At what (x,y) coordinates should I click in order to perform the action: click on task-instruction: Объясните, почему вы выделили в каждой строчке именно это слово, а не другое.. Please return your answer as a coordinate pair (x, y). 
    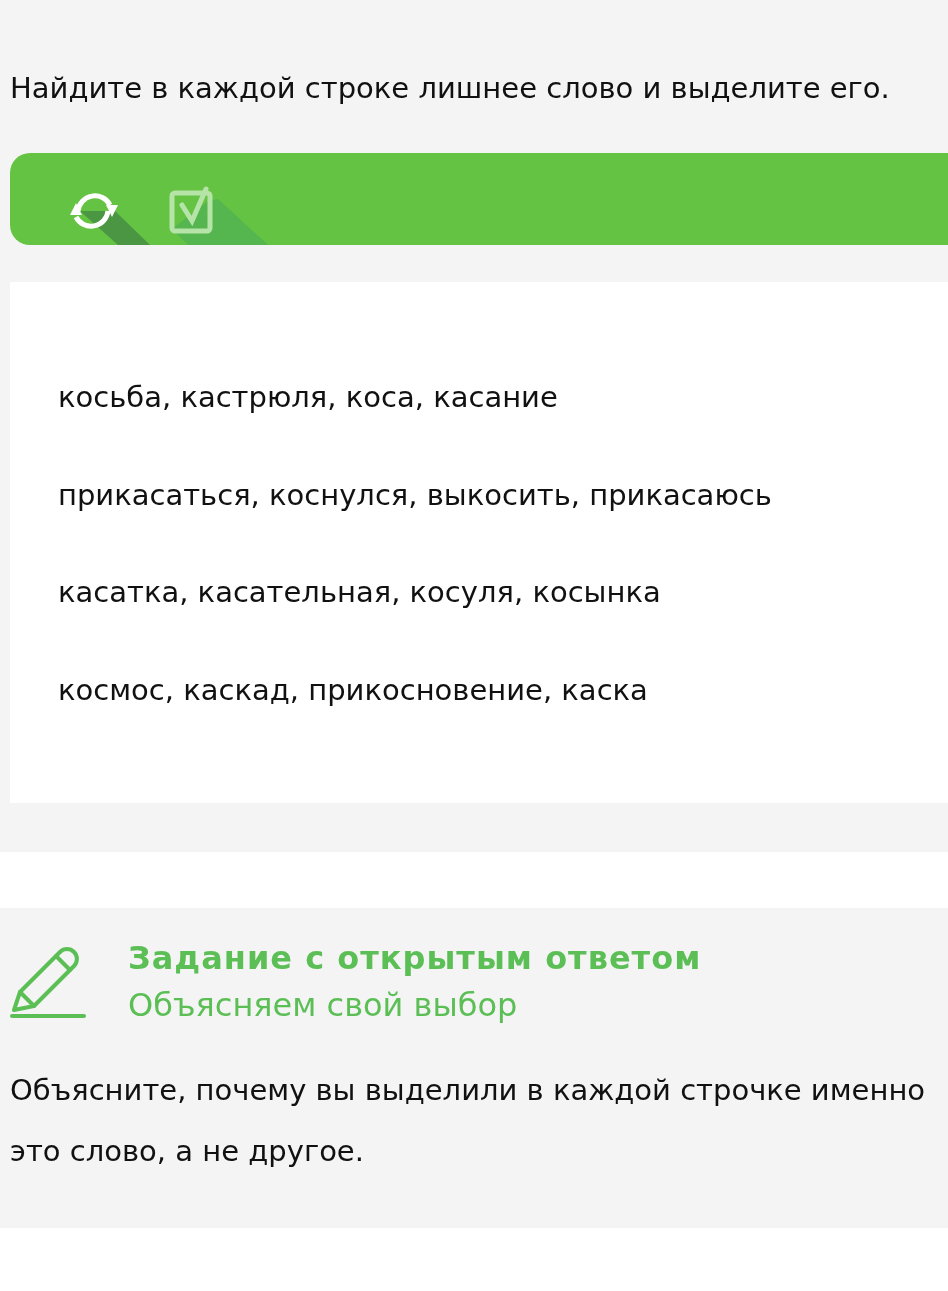
    Looking at the image, I should click on (468, 1121).